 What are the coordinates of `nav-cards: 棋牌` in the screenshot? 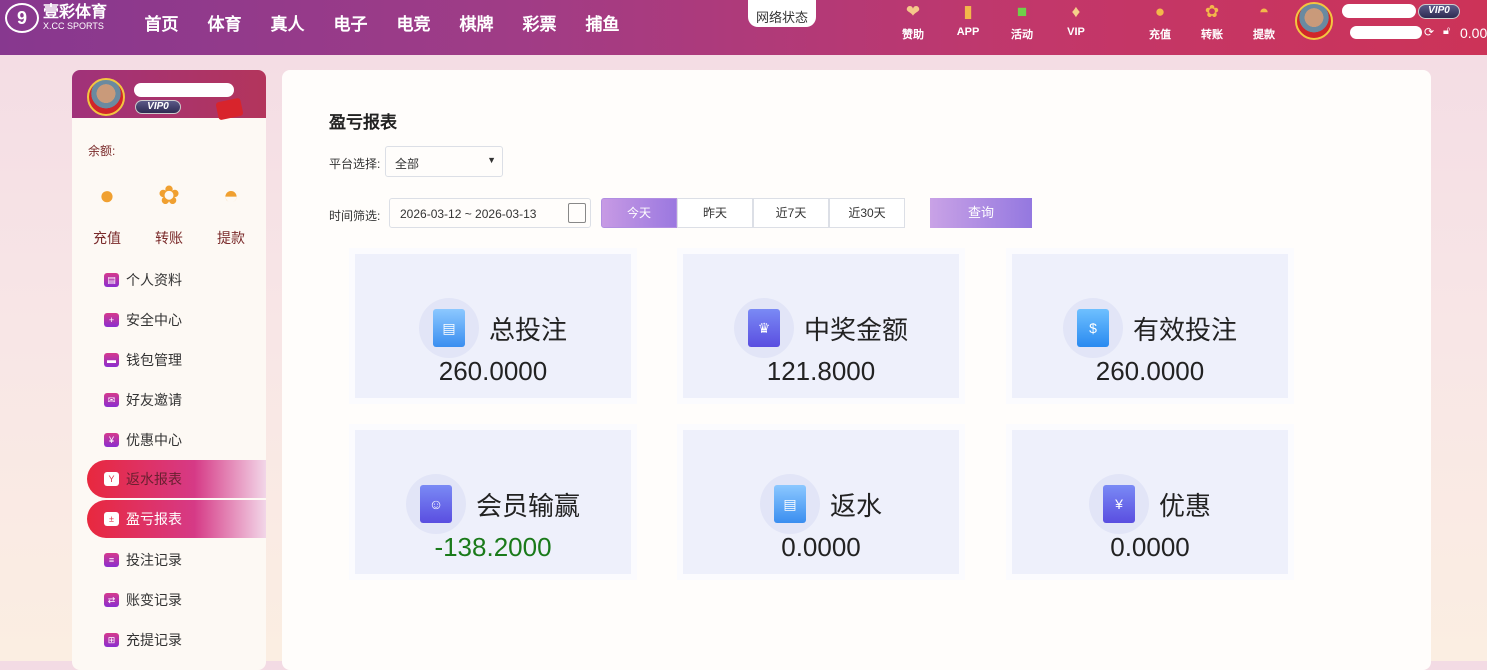 It's located at (476, 22).